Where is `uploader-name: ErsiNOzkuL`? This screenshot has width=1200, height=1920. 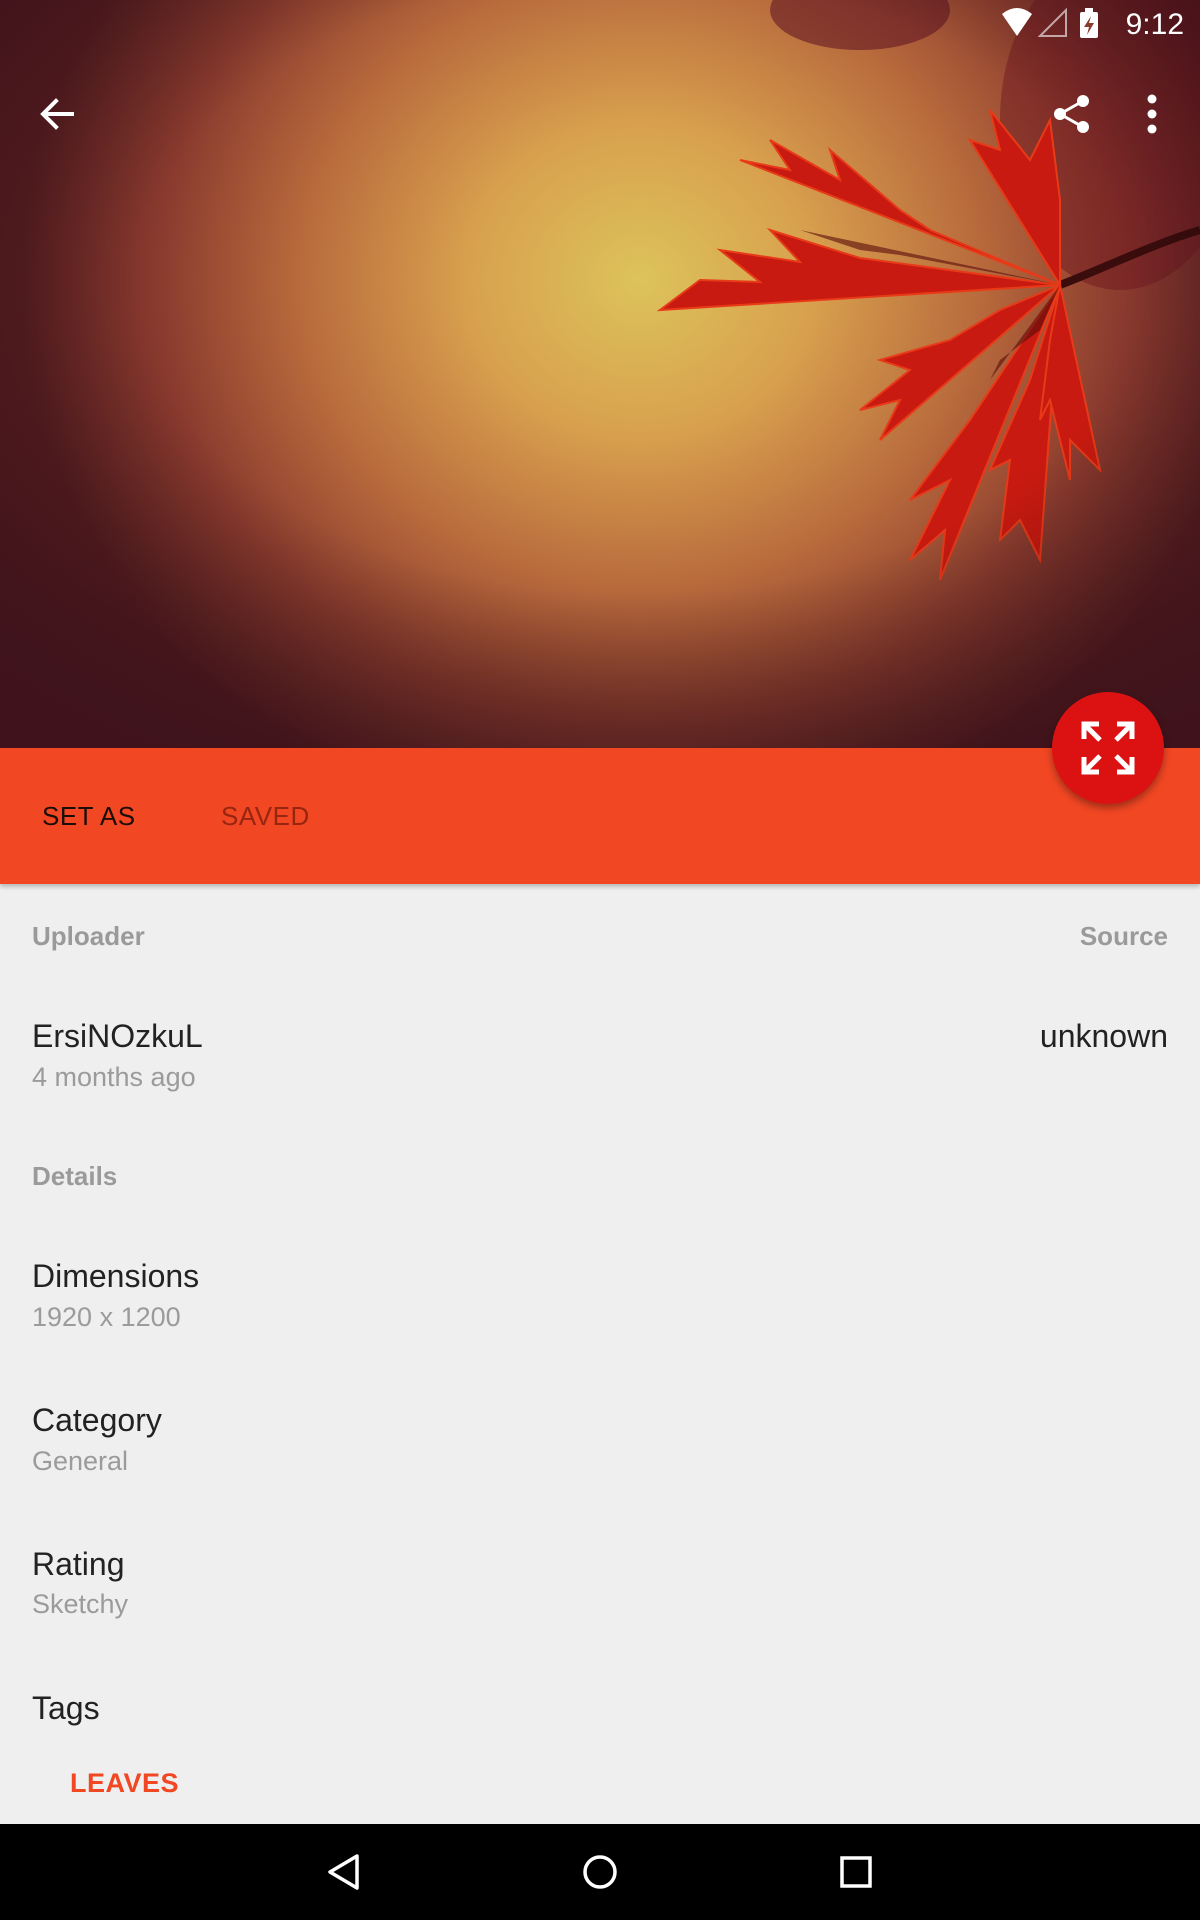
uploader-name: ErsiNOzkuL is located at coordinates (117, 1036).